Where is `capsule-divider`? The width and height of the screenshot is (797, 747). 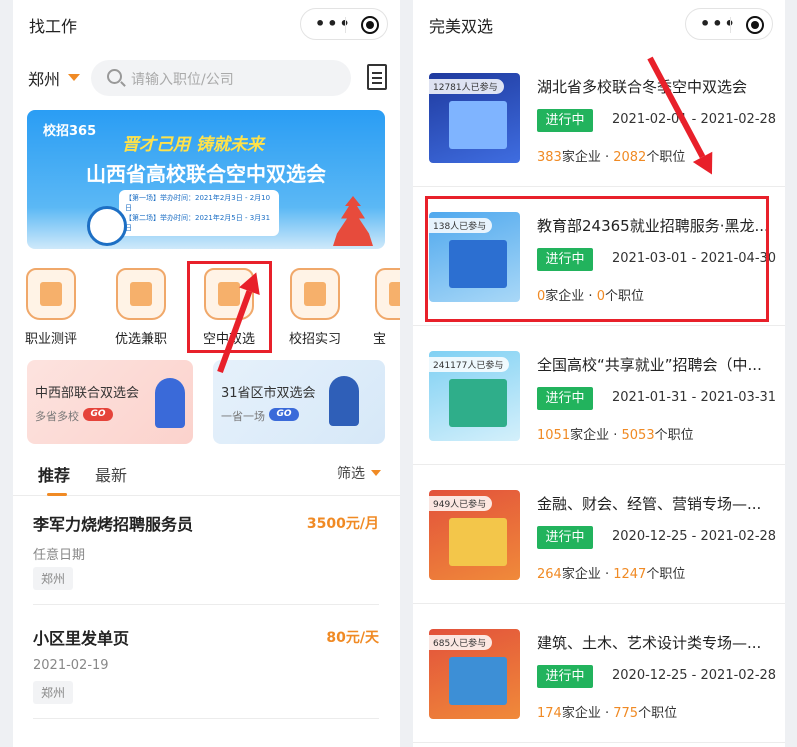
capsule-divider is located at coordinates (345, 25).